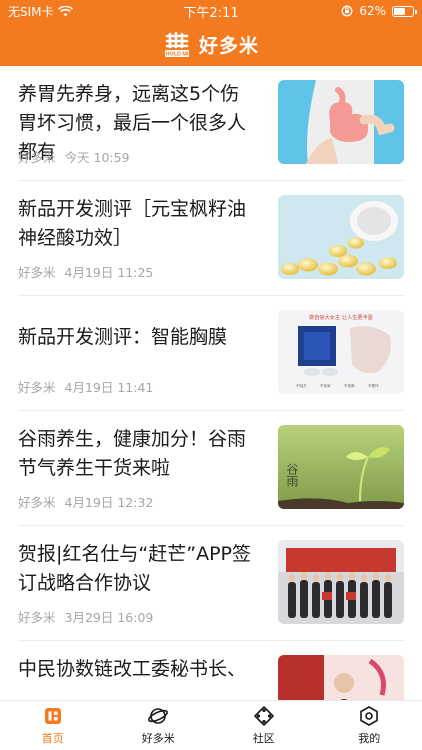  Describe the element at coordinates (158, 716) in the screenshot. I see `planet-icon` at that location.